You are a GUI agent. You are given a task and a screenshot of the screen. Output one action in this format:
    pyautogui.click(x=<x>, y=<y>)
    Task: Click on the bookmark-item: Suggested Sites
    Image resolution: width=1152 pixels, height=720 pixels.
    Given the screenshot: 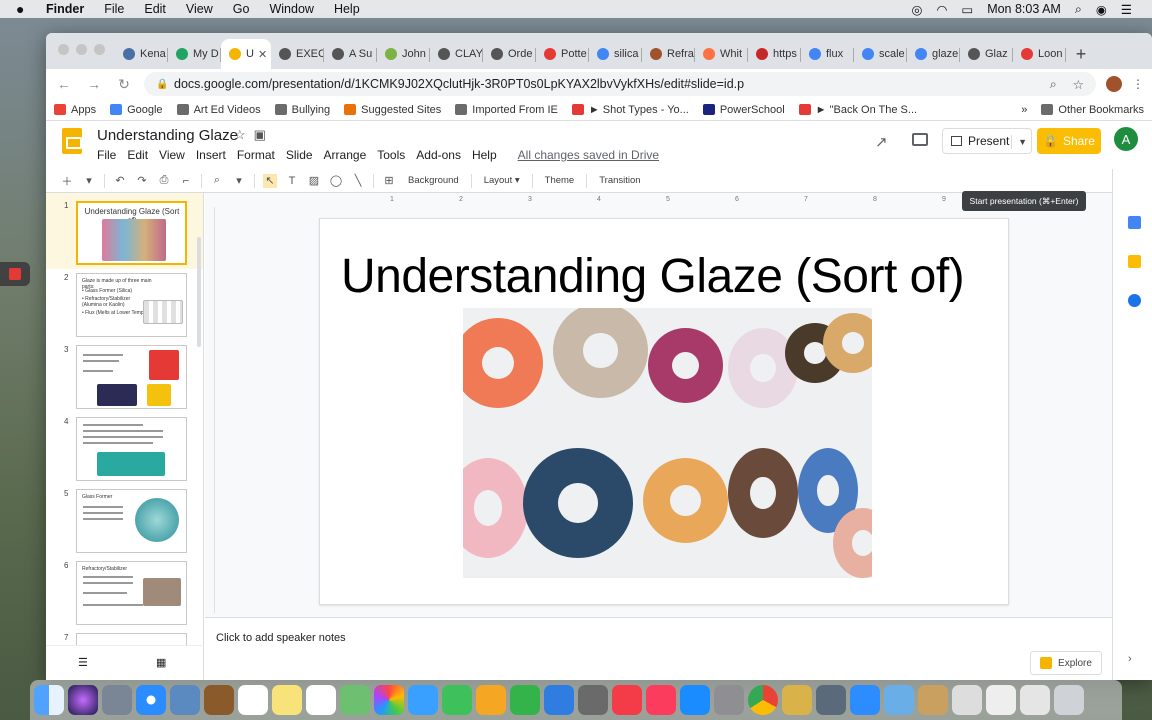 What is the action you would take?
    pyautogui.click(x=392, y=110)
    